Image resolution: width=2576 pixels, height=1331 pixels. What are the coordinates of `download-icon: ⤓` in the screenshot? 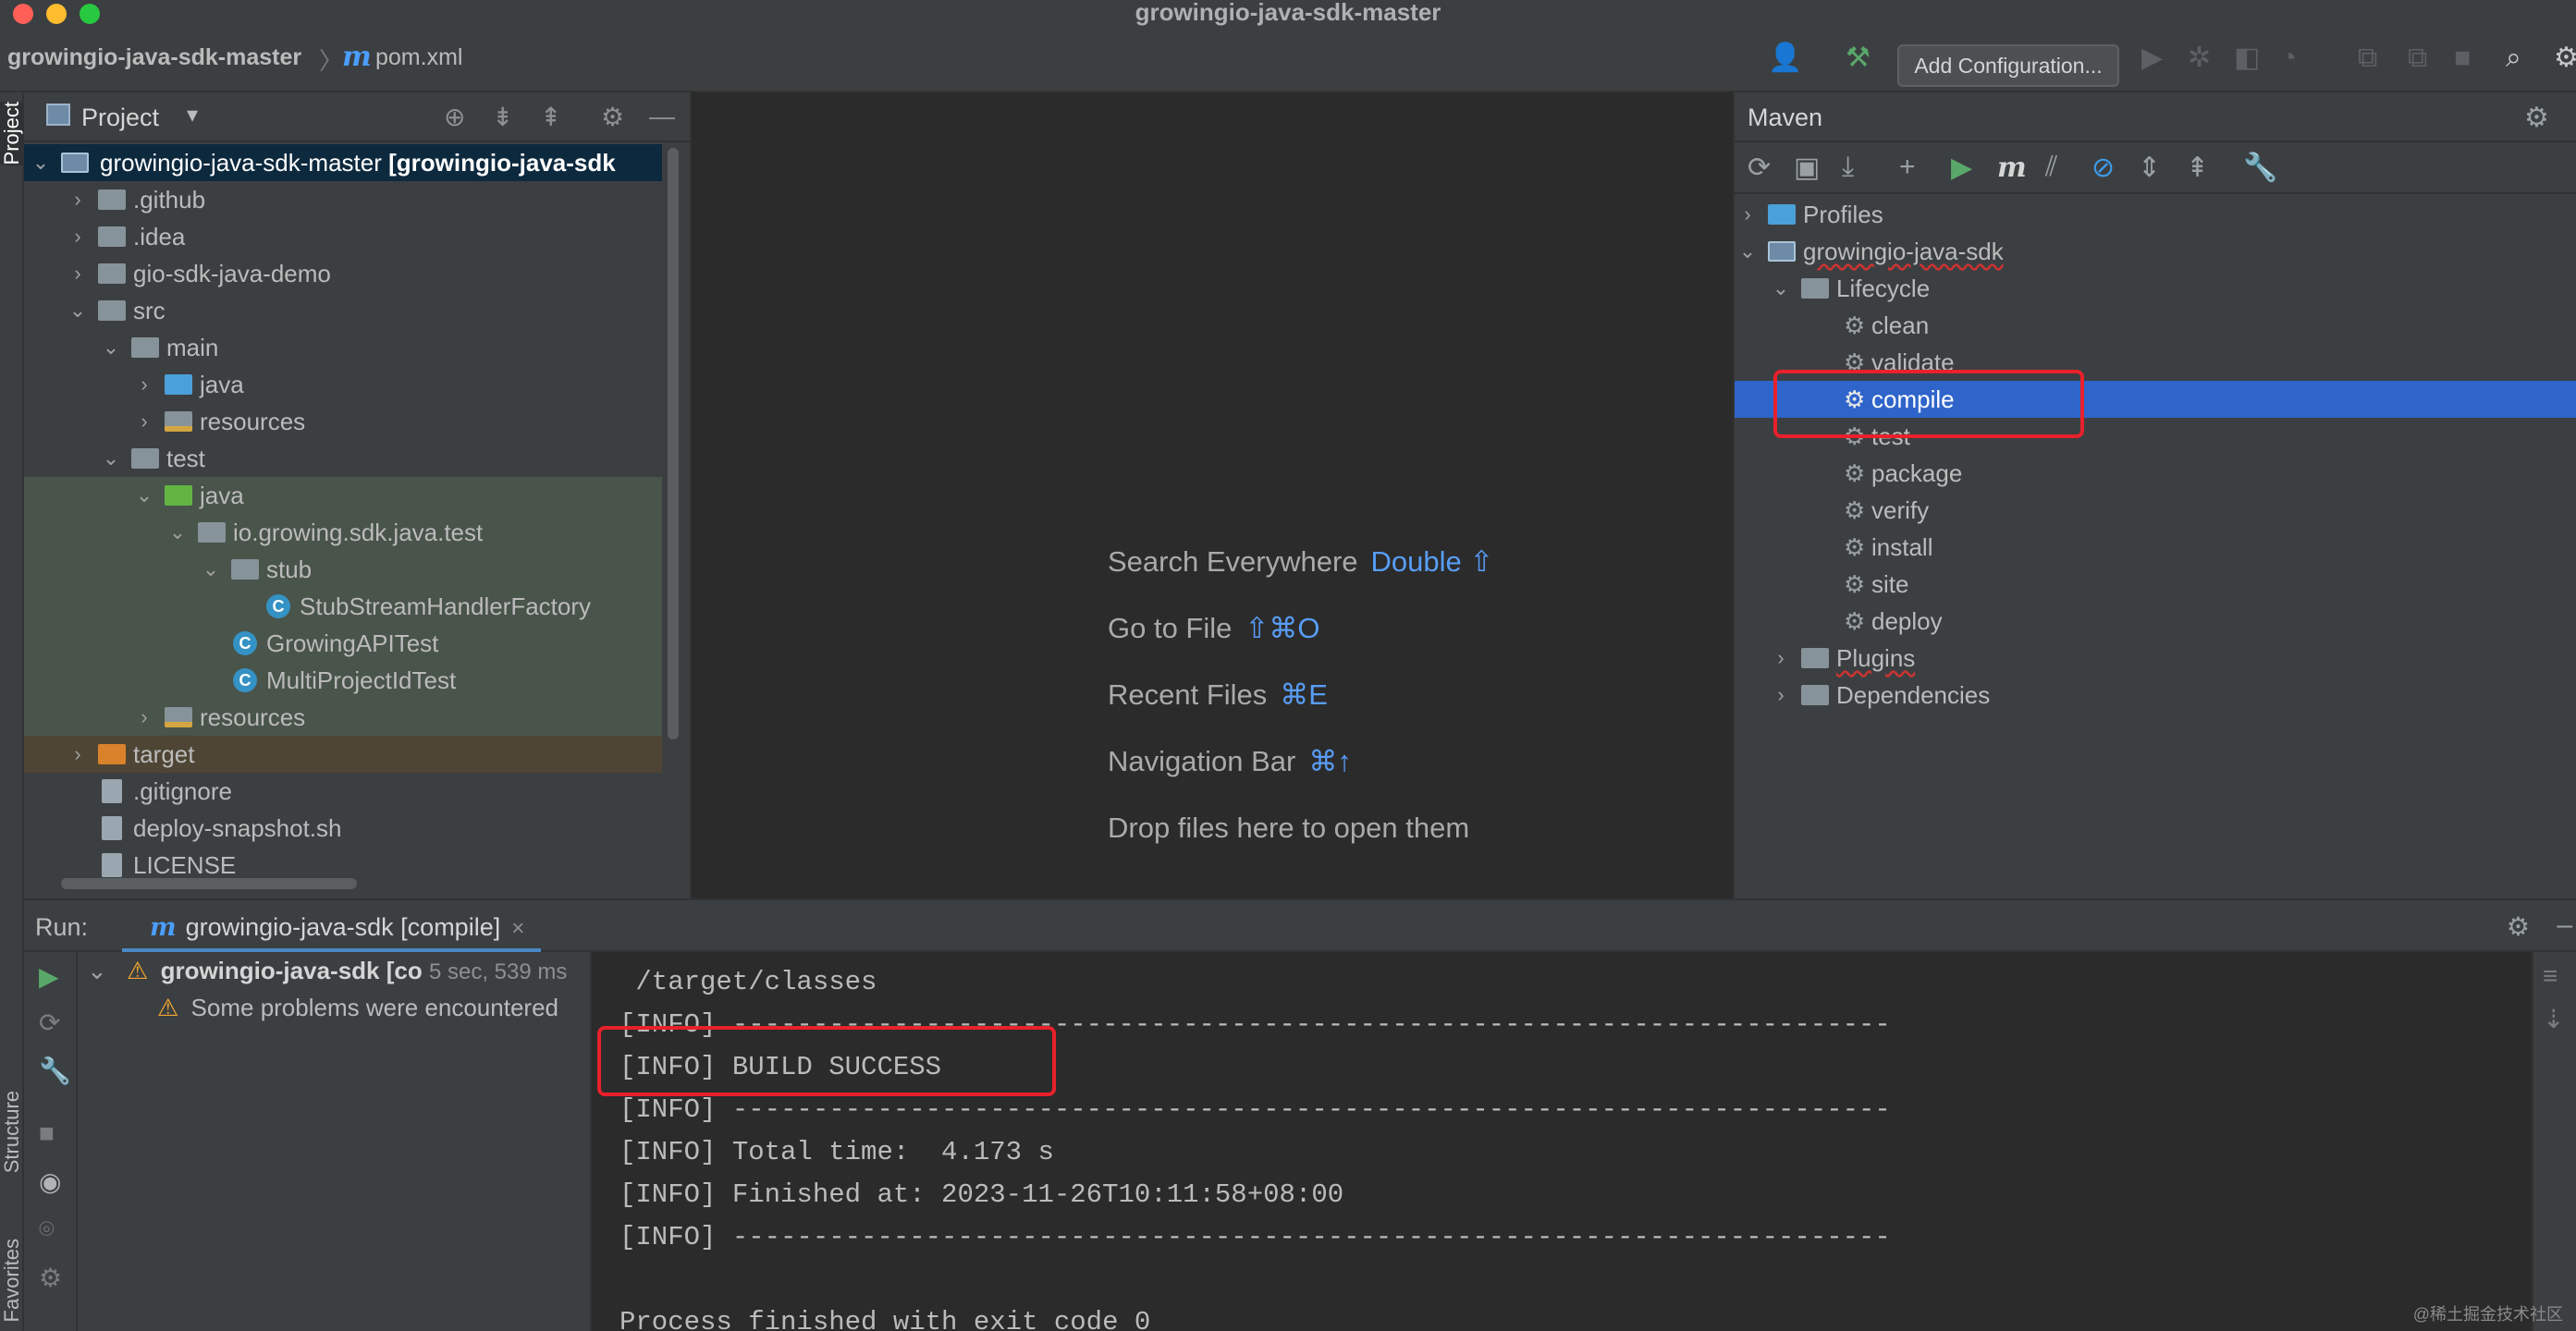 It's located at (1848, 167).